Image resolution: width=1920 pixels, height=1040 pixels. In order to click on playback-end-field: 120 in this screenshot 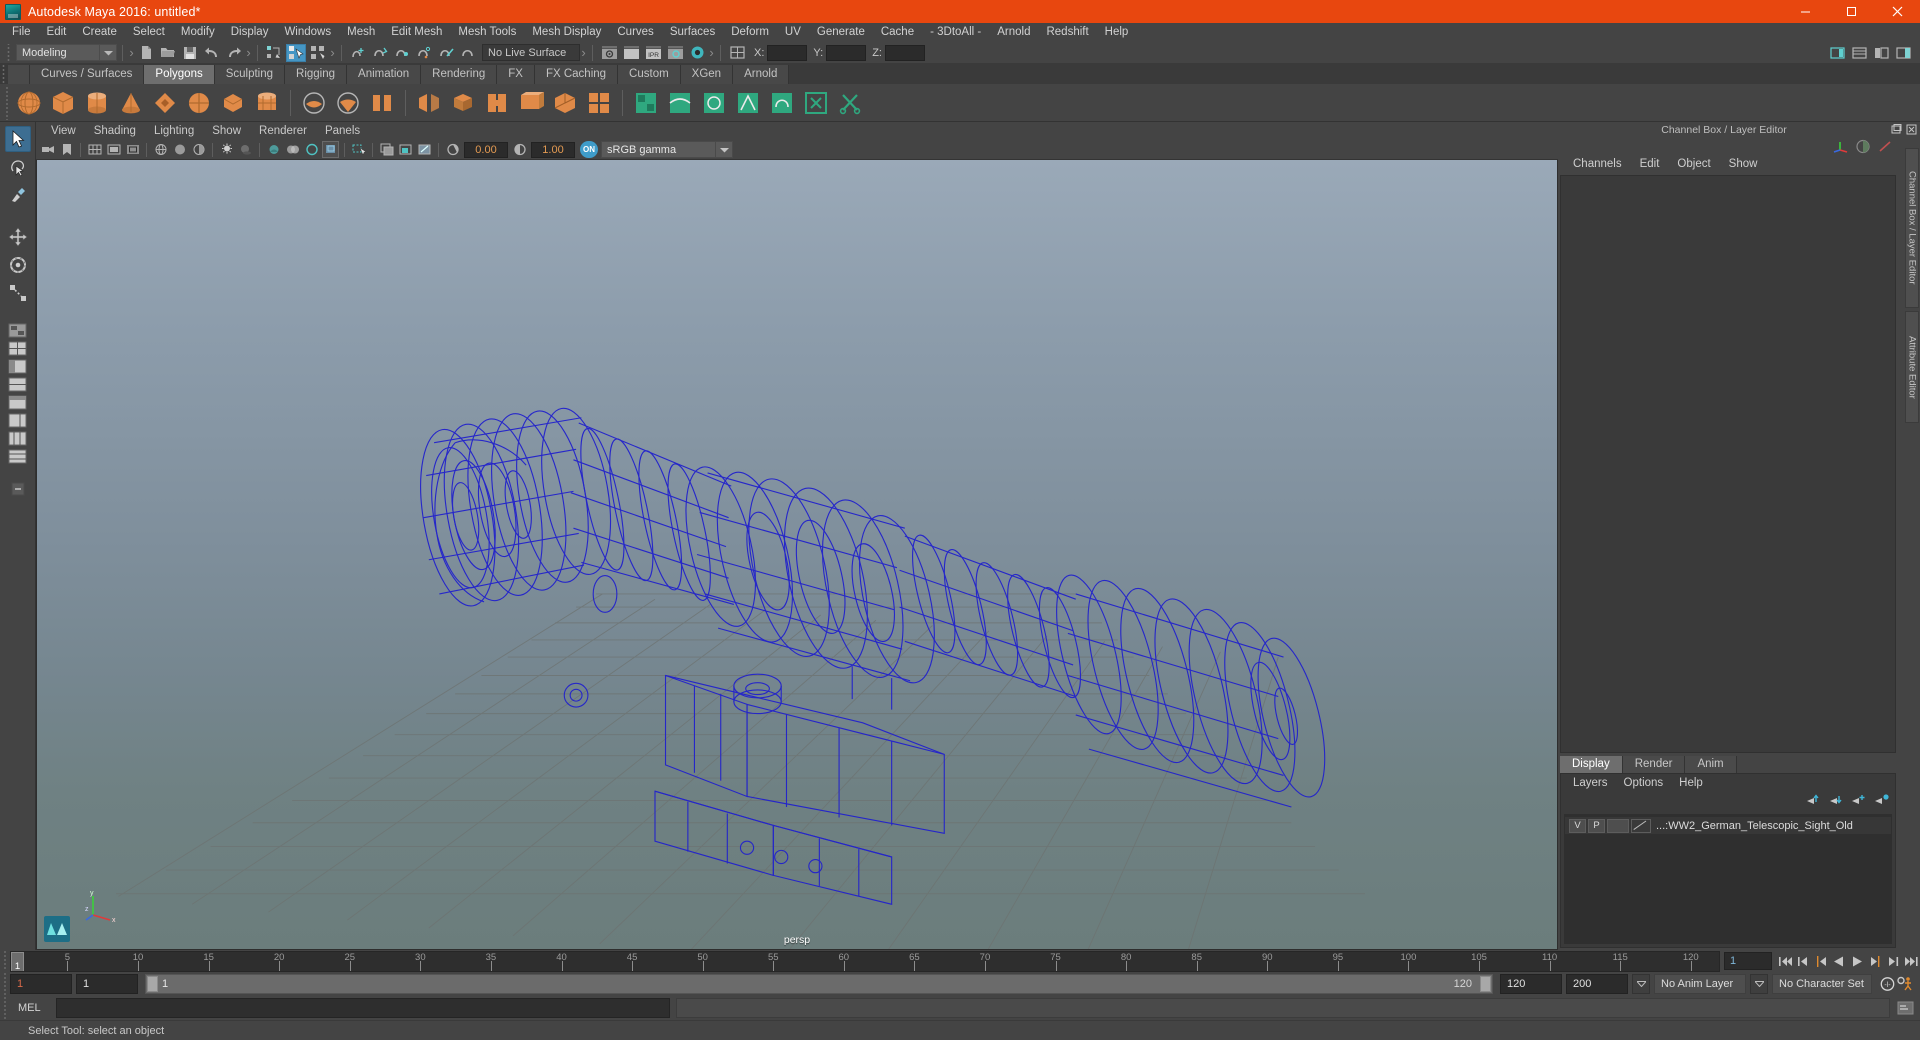, I will do `click(1531, 984)`.